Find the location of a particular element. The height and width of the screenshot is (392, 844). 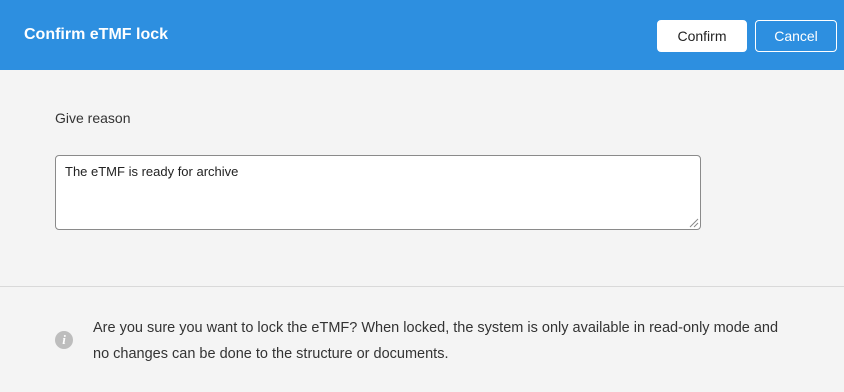

confirm-button: Confirm is located at coordinates (702, 36).